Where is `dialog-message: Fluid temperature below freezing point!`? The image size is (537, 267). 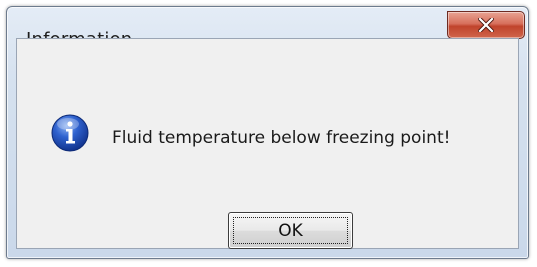 dialog-message: Fluid temperature below freezing point! is located at coordinates (281, 138).